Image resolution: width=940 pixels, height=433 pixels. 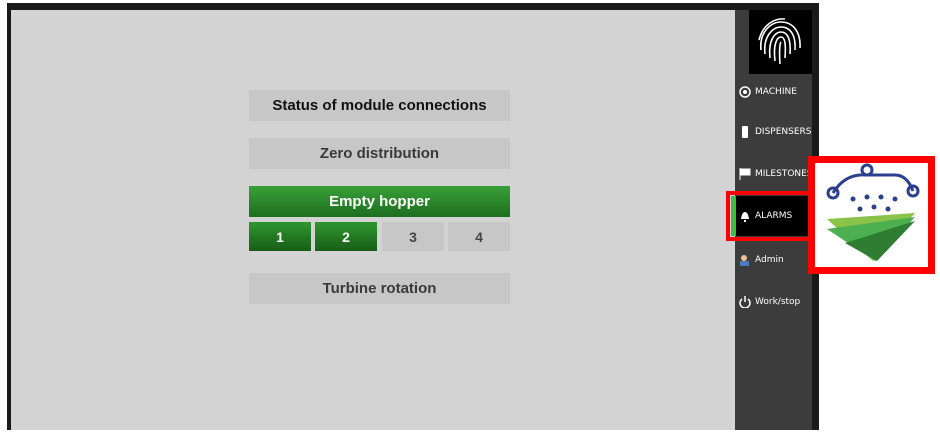 What do you see at coordinates (745, 260) in the screenshot?
I see `user-icon` at bounding box center [745, 260].